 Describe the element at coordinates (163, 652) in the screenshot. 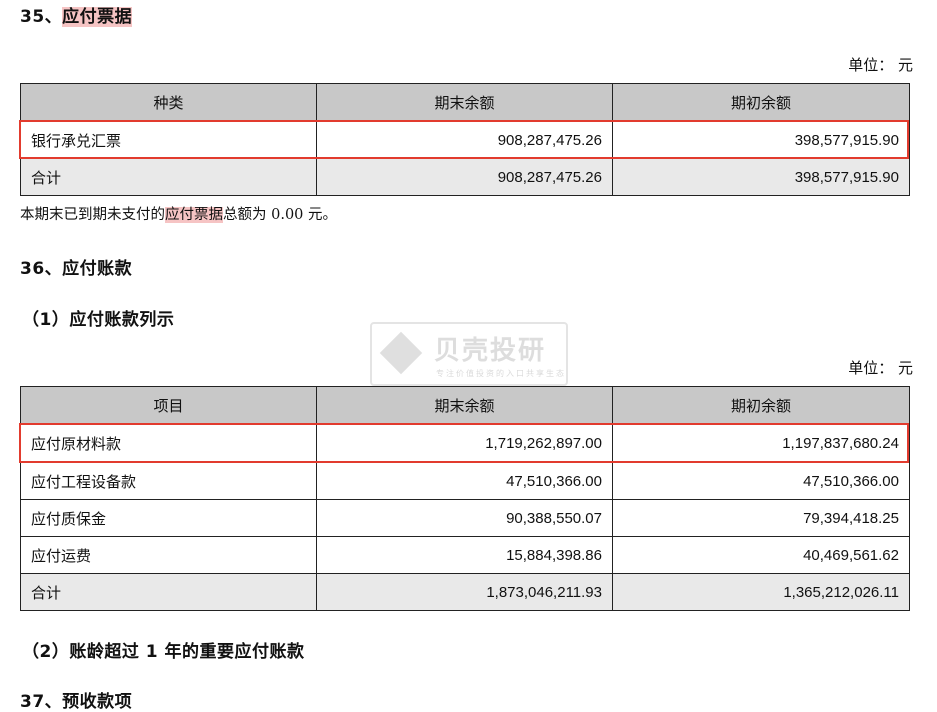

I see `subsection-2-heading: （2）账龄超过 1 年的重要应付账款` at that location.